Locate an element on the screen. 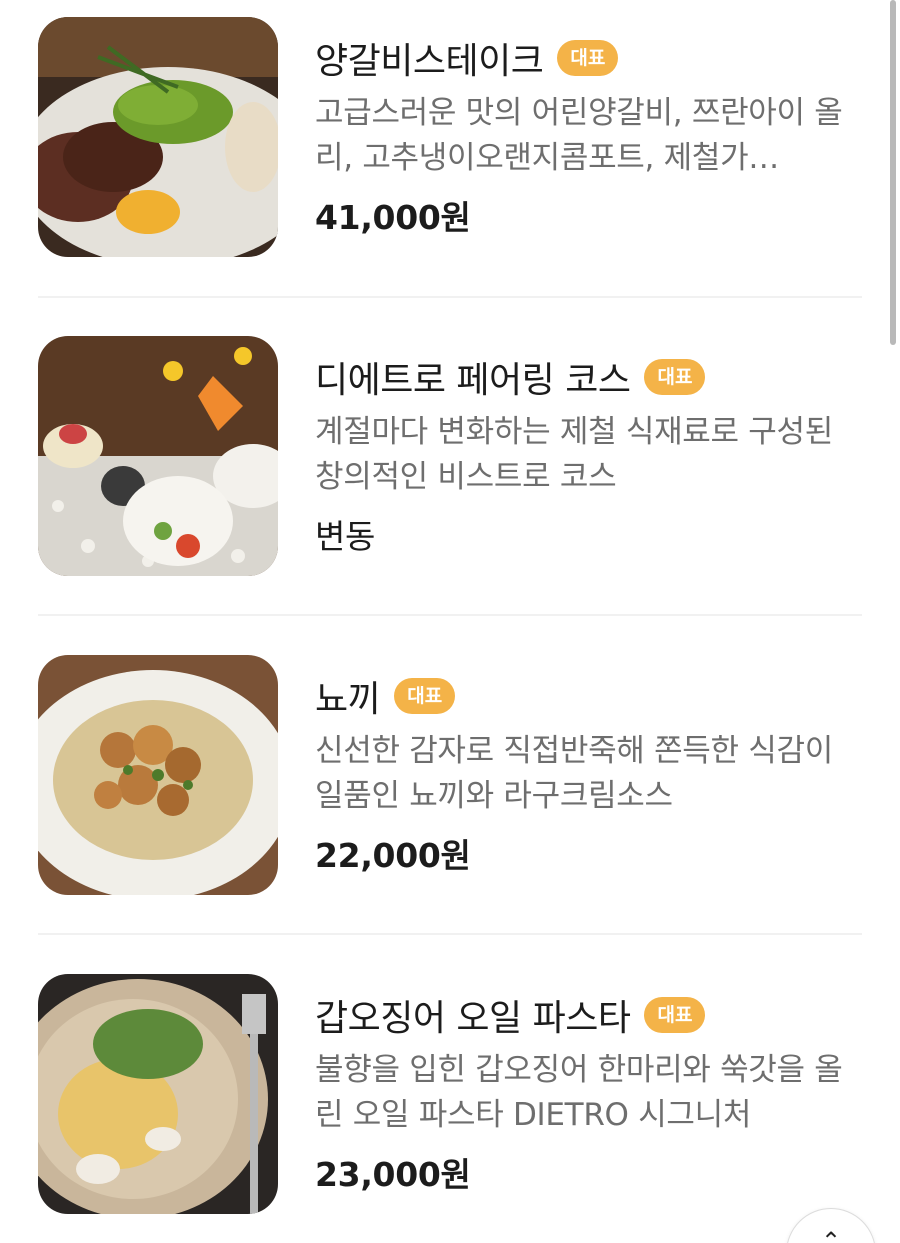 Image resolution: width=900 pixels, height=1243 pixels. menu-item-name: 뇨끼 is located at coordinates (348, 699).